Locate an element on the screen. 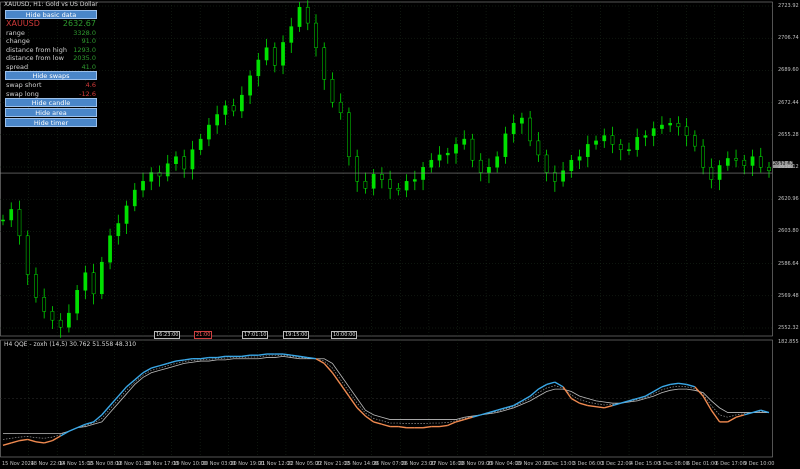 This screenshot has width=800, height=469. time-axis-label: 3 Dec 22:00 is located at coordinates (616, 464).